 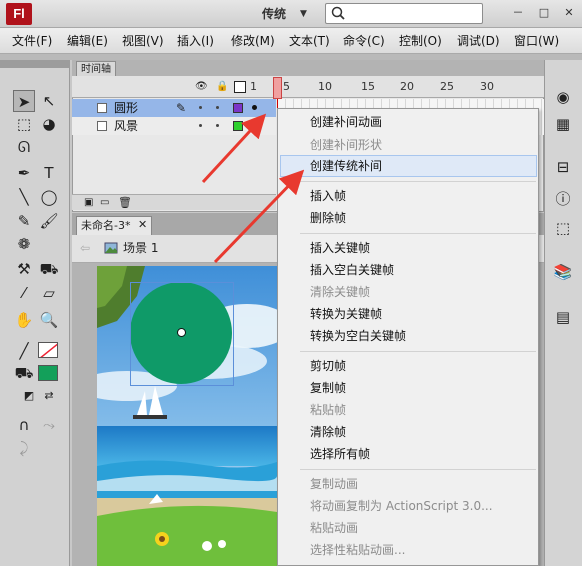 What do you see at coordinates (259, 216) in the screenshot?
I see `arrow-to-menu-item` at bounding box center [259, 216].